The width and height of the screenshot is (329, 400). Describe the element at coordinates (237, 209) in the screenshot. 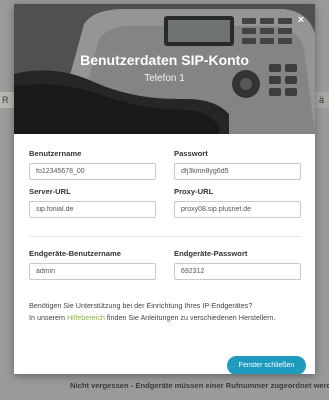

I see `proxy-url-input` at that location.